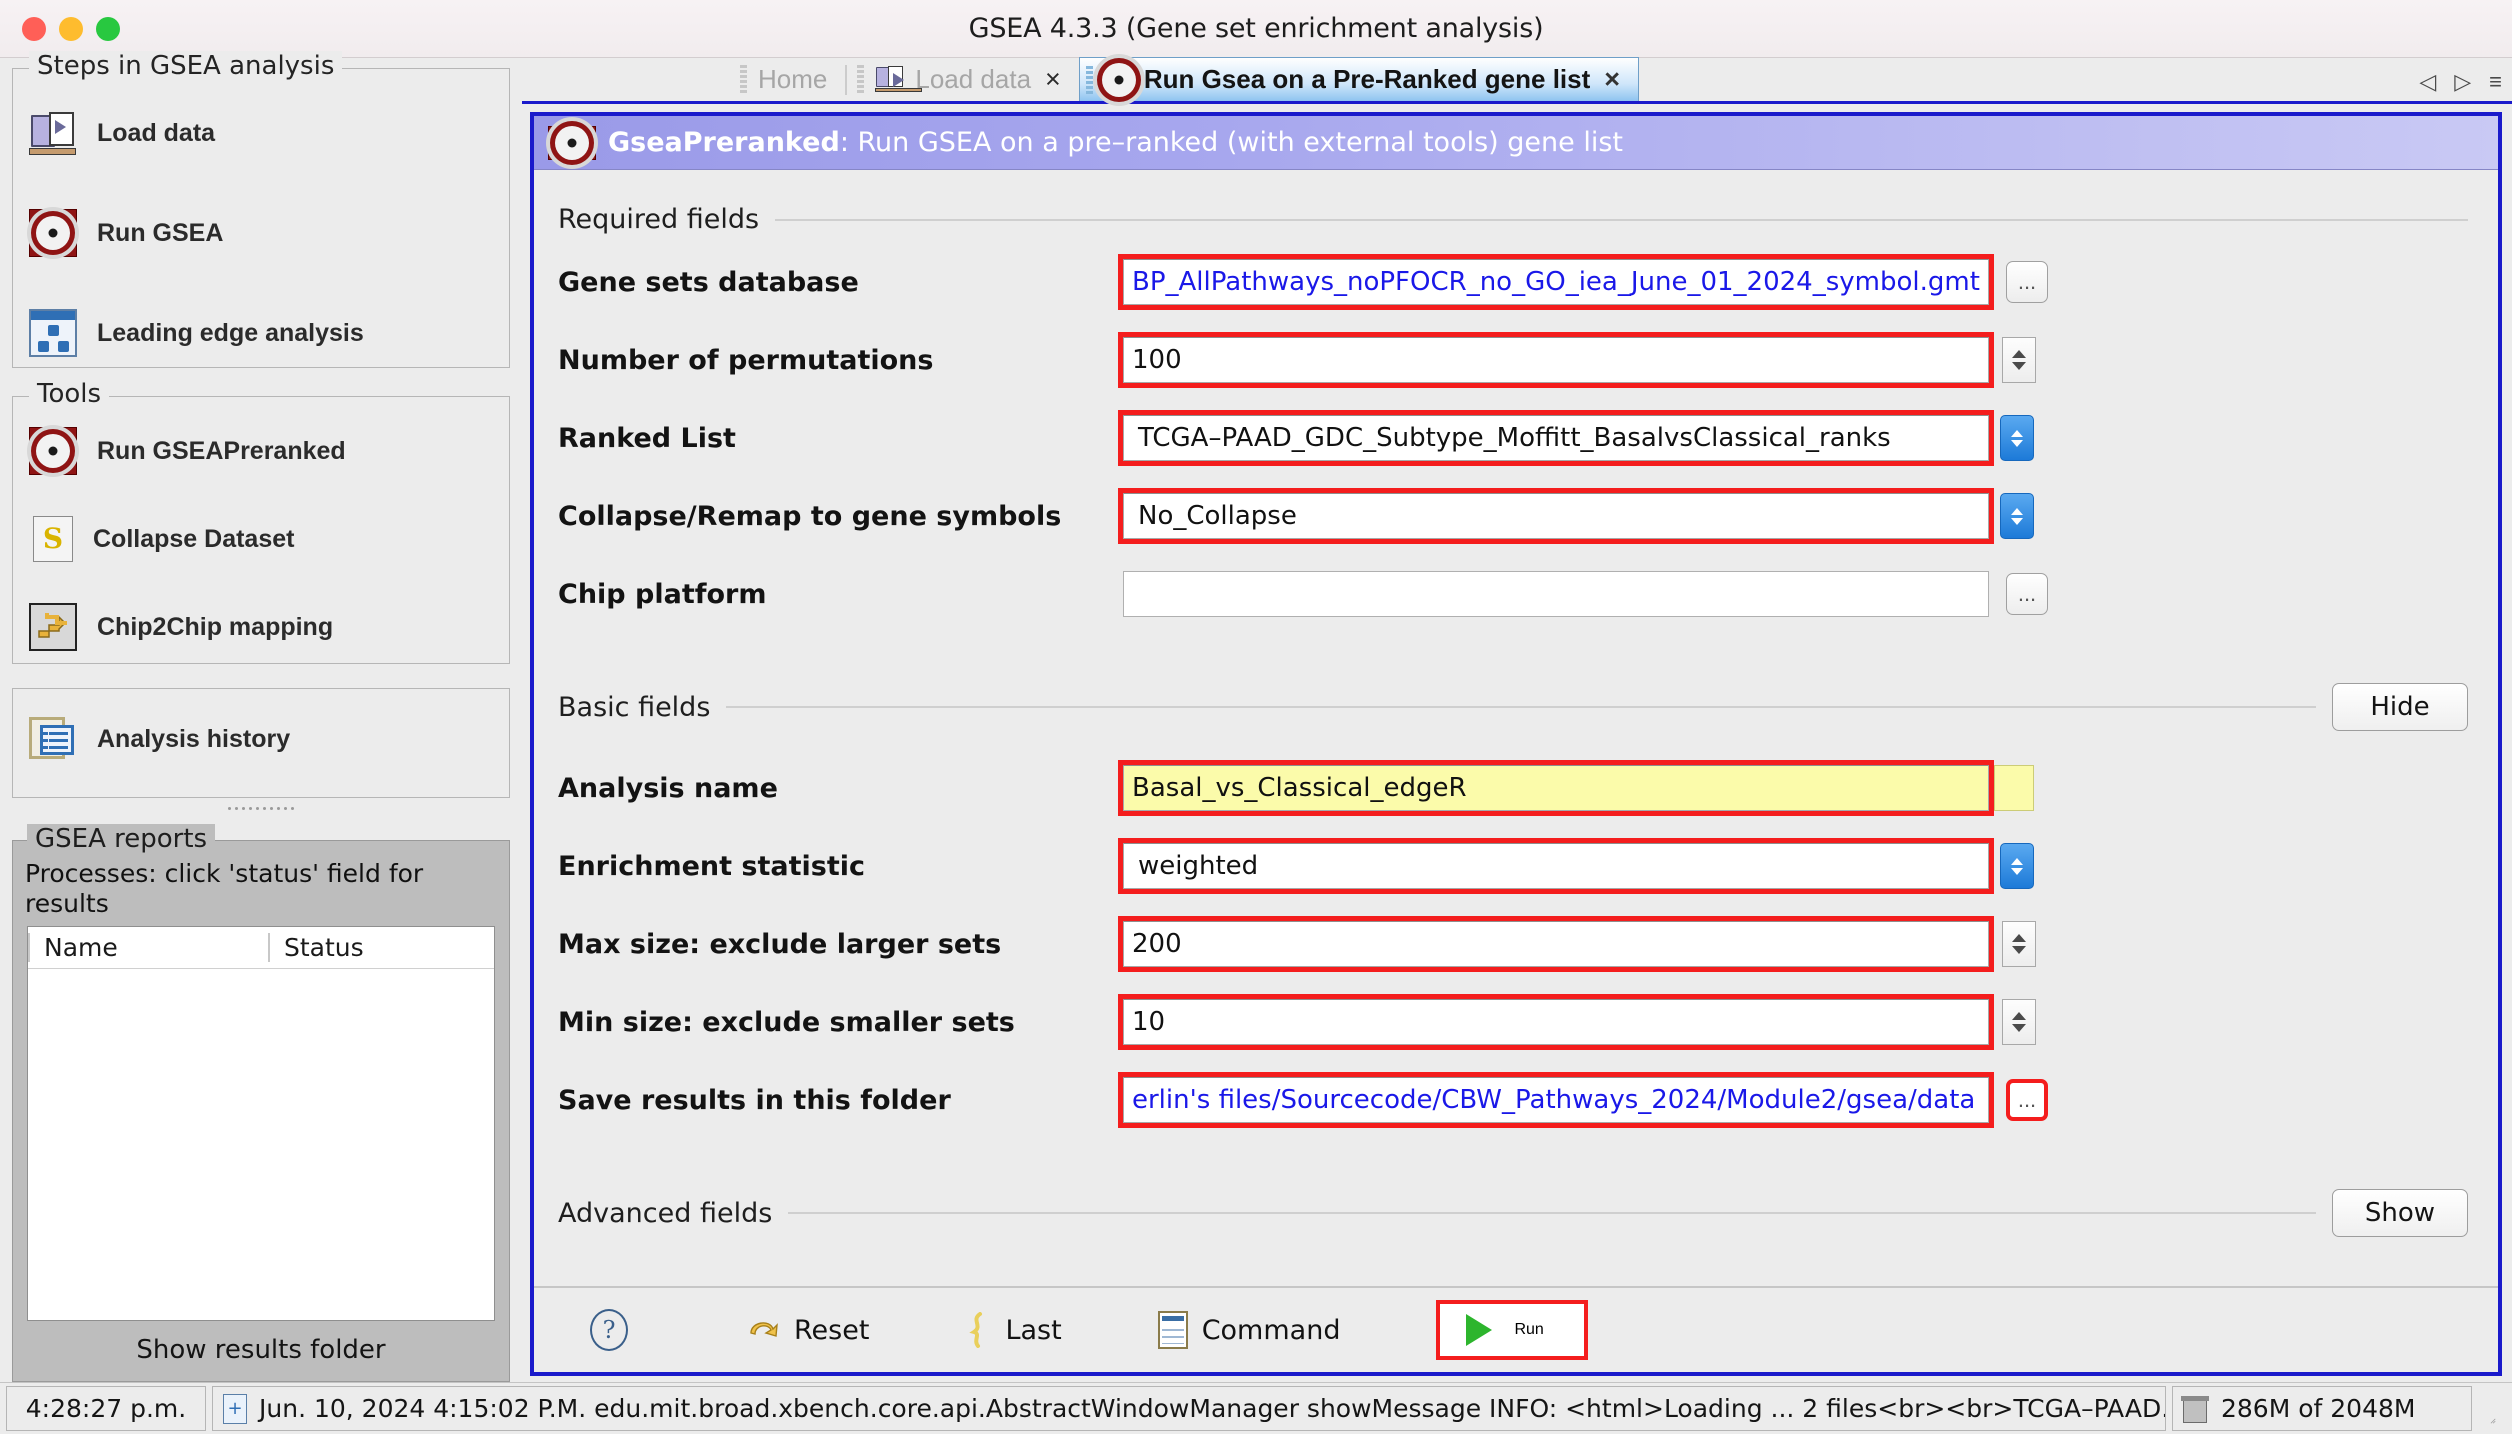  What do you see at coordinates (763, 1330) in the screenshot?
I see `reset-icon` at bounding box center [763, 1330].